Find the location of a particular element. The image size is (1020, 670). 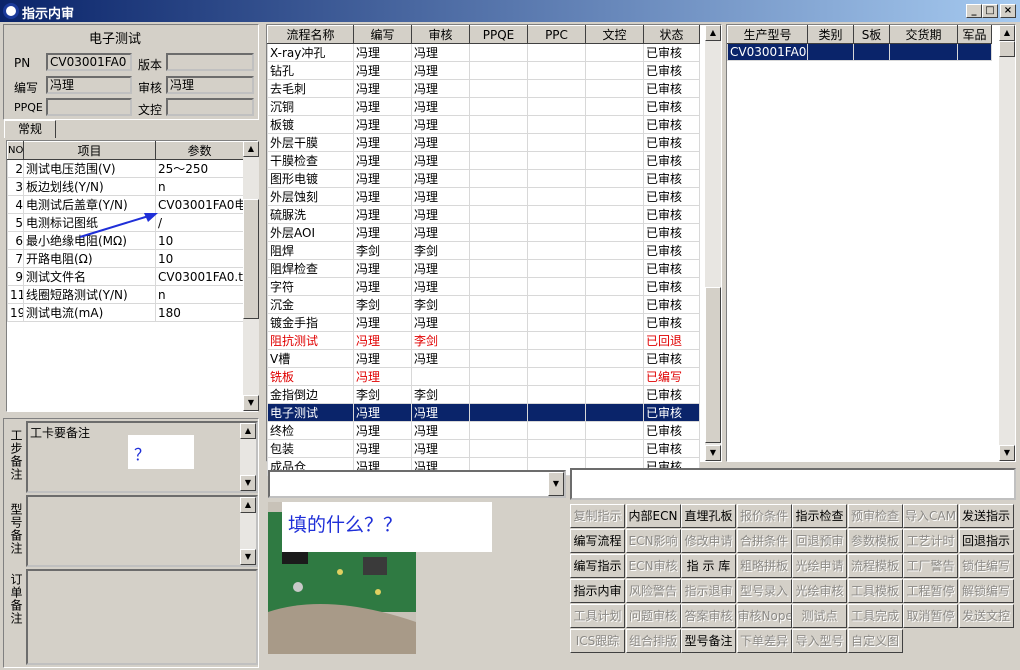

table-row: 终检 冯理 冯理 已审核 is located at coordinates (483, 430).